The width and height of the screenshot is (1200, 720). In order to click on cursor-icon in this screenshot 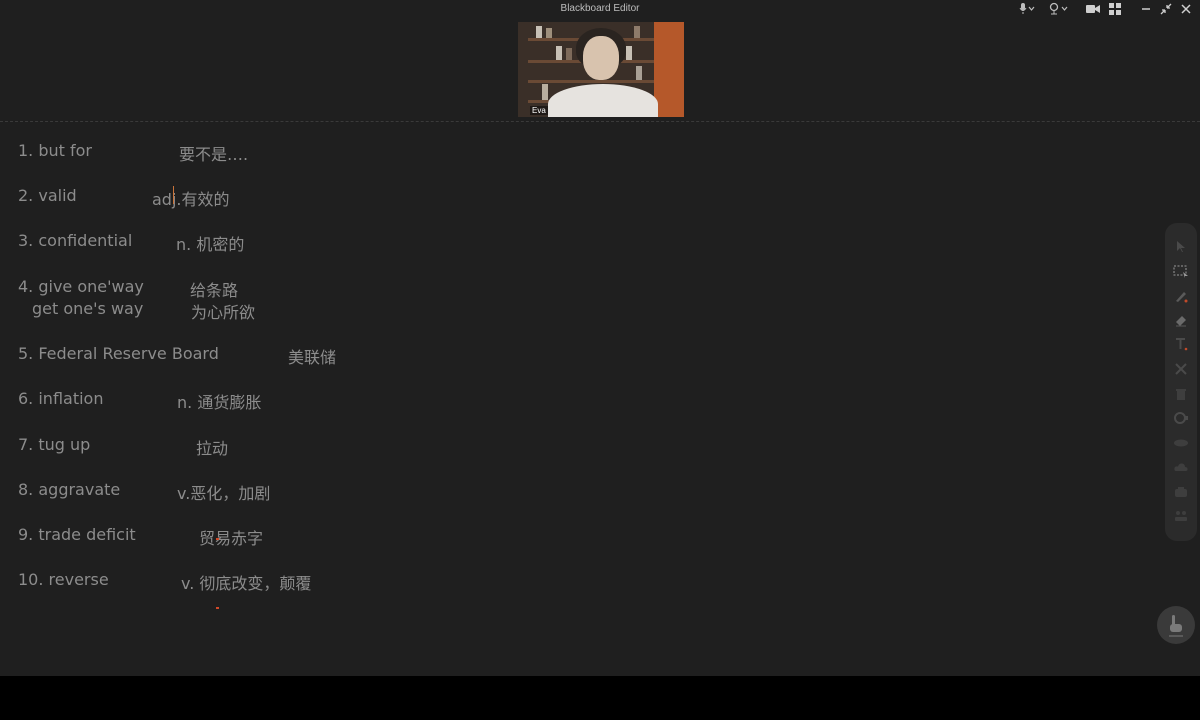, I will do `click(1181, 246)`.